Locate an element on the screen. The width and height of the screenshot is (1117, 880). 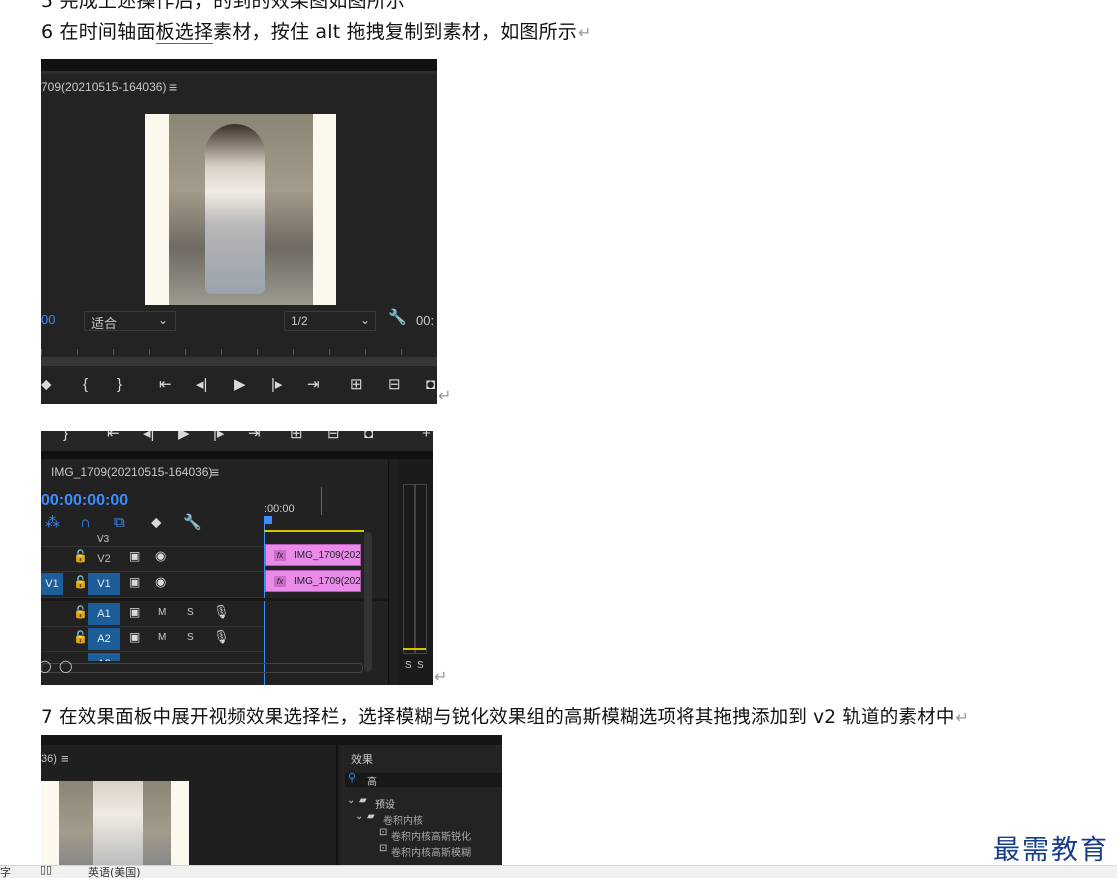
effects-search-input: ⚲ 高 is located at coordinates (423, 780).